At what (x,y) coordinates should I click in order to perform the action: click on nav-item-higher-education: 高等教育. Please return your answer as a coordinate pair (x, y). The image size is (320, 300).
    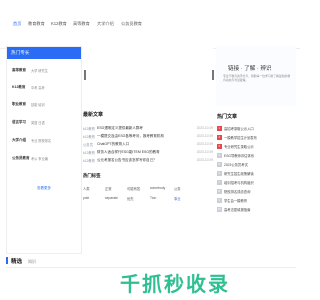
    Looking at the image, I should click on (81, 24).